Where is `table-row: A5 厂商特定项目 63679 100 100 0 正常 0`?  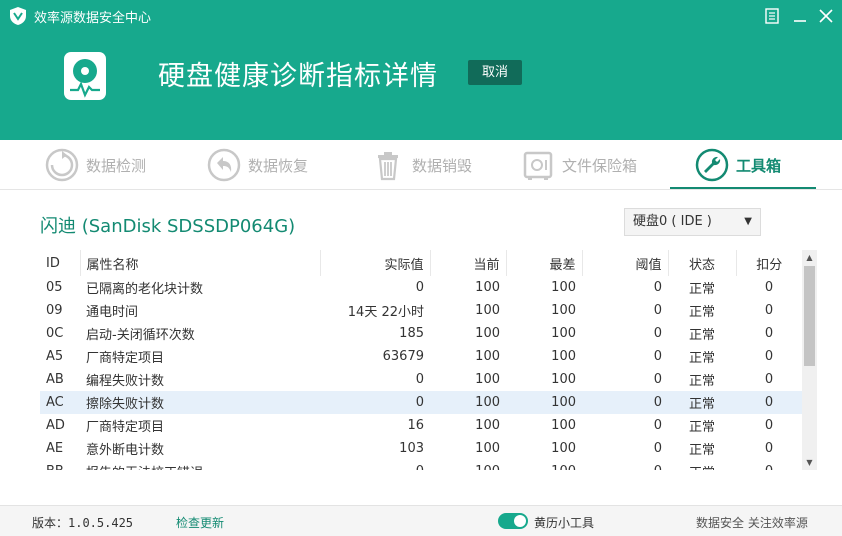 table-row: A5 厂商特定项目 63679 100 100 0 正常 0 is located at coordinates (421, 356).